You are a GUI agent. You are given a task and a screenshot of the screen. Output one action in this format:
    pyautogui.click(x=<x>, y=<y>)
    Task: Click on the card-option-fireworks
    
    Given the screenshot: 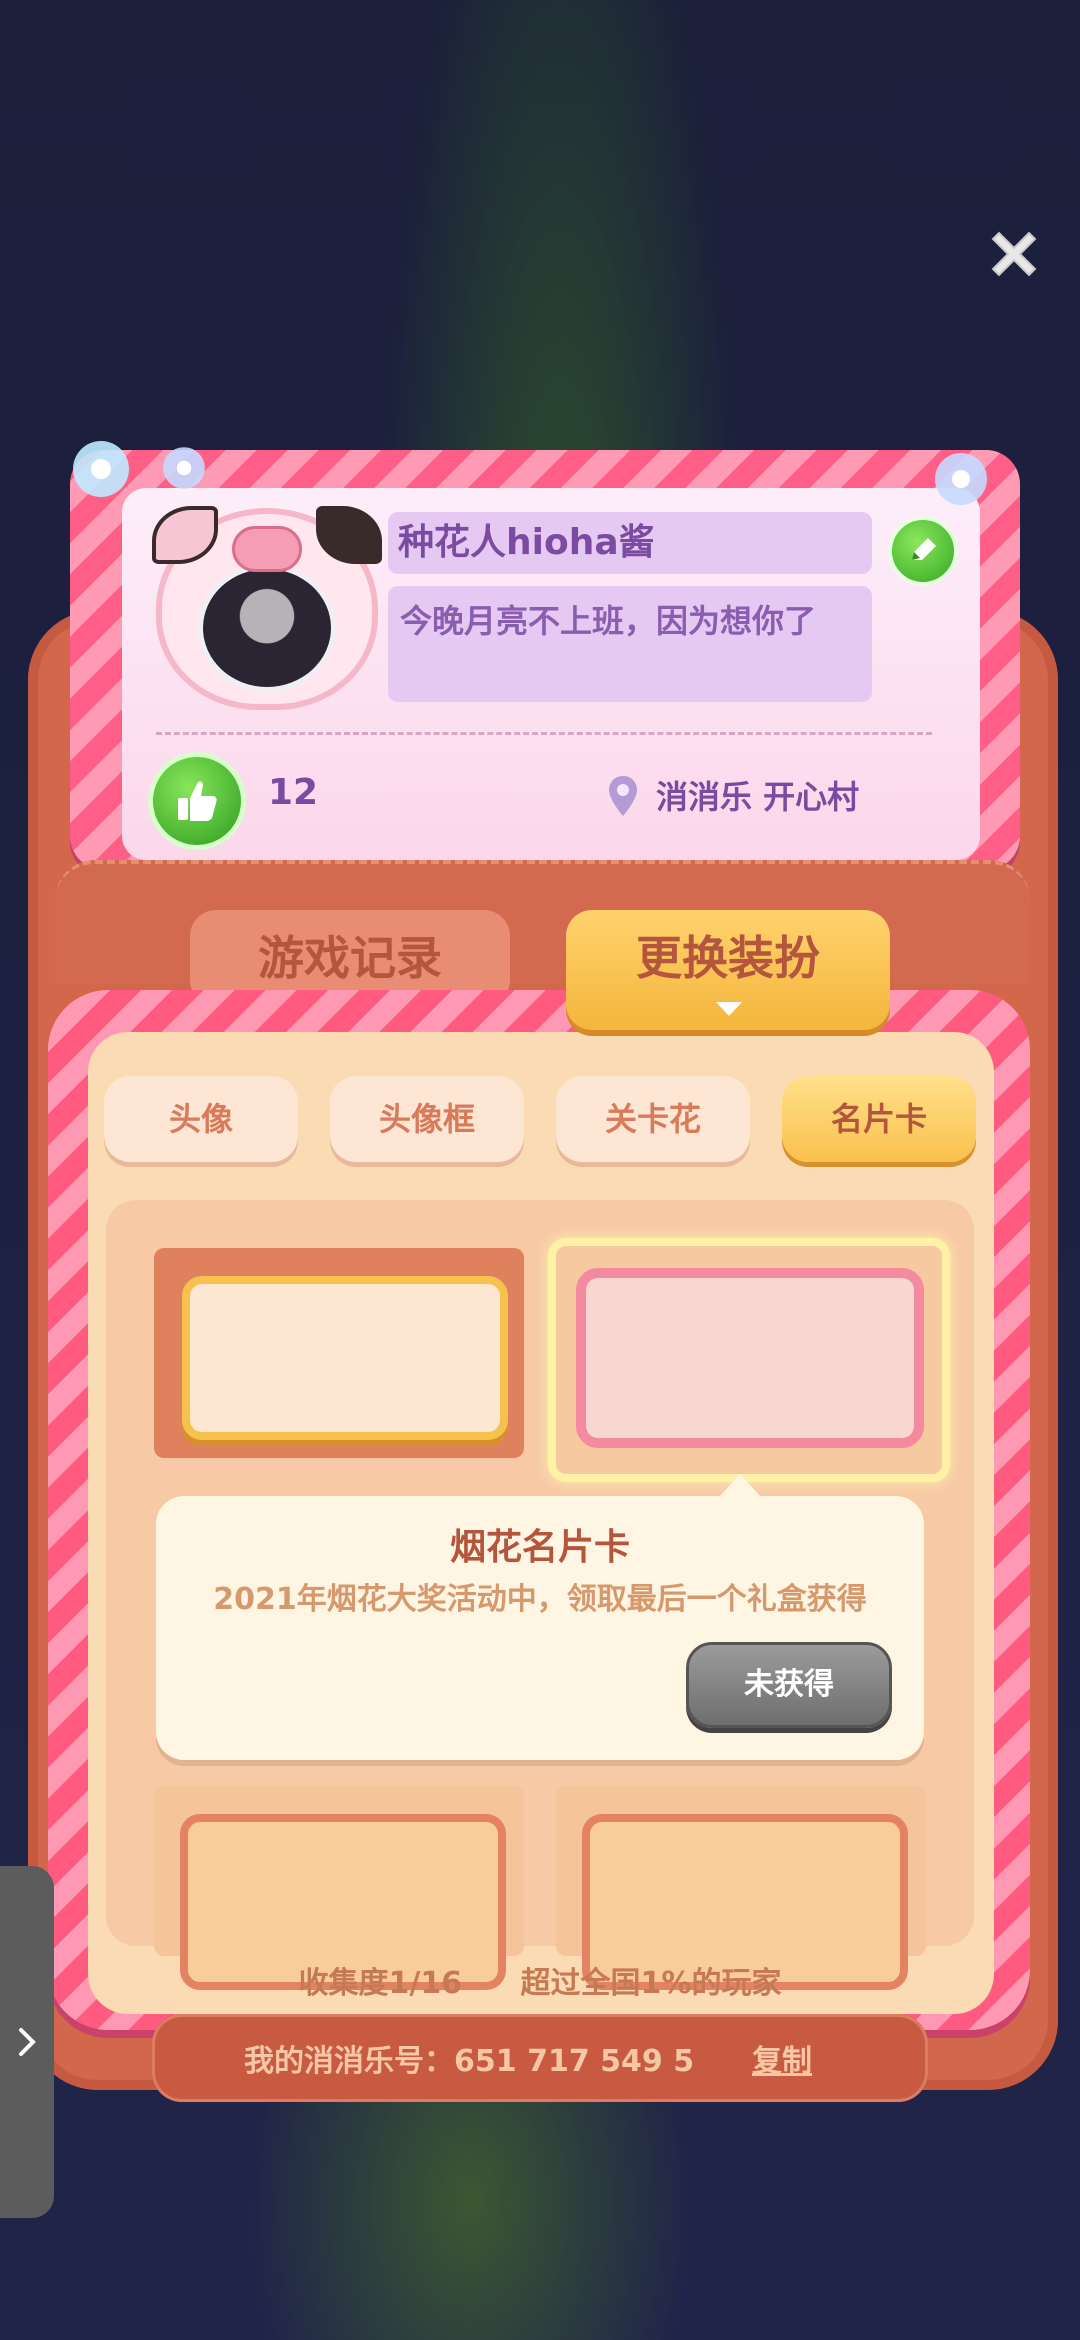 What is the action you would take?
    pyautogui.click(x=749, y=1360)
    